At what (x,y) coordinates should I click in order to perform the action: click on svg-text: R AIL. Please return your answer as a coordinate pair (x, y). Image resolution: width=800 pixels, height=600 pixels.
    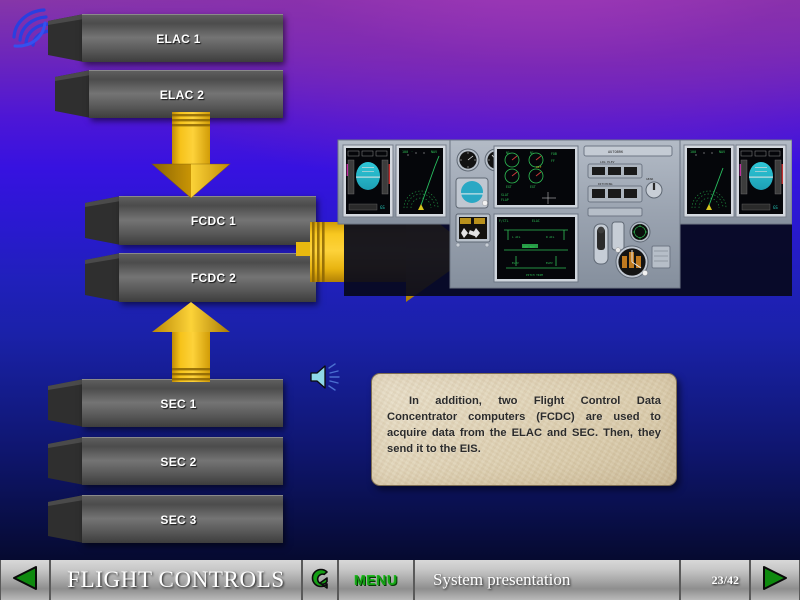
    Looking at the image, I should click on (550, 237).